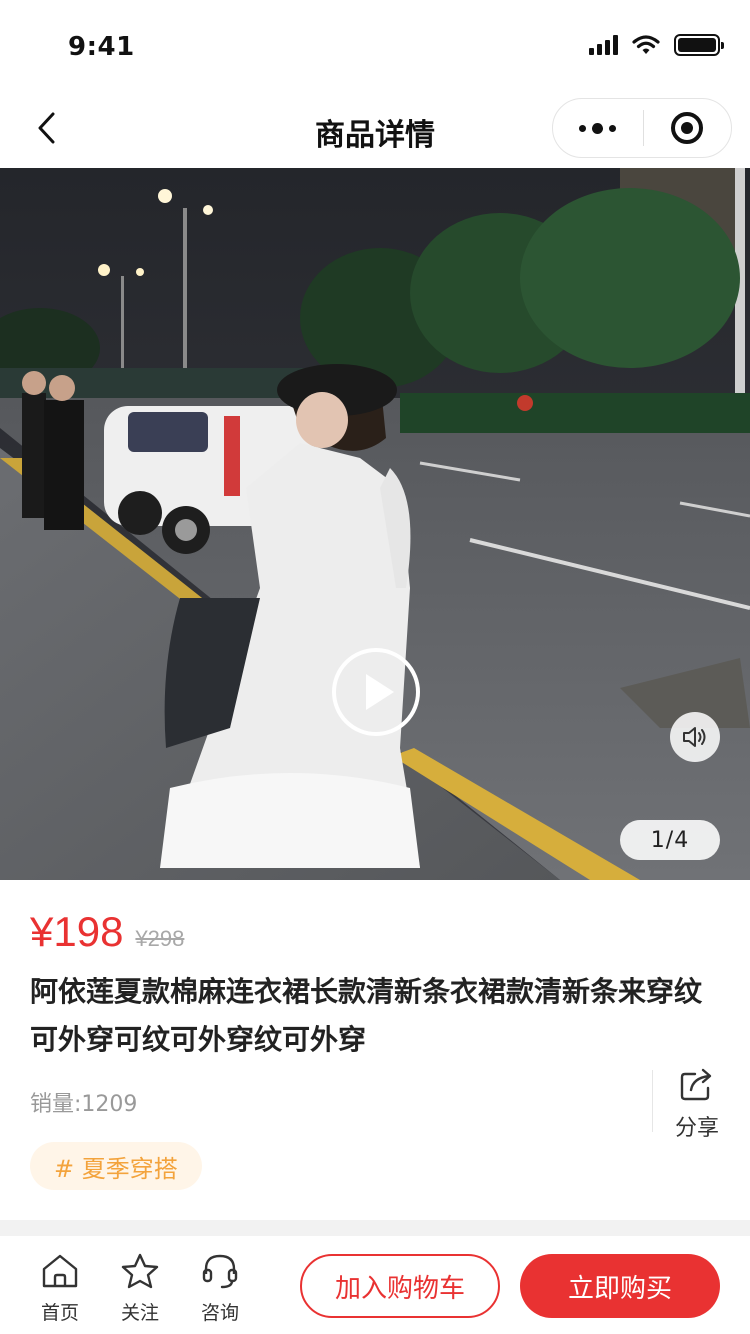 This screenshot has height=1334, width=750. I want to click on star-icon, so click(140, 1271).